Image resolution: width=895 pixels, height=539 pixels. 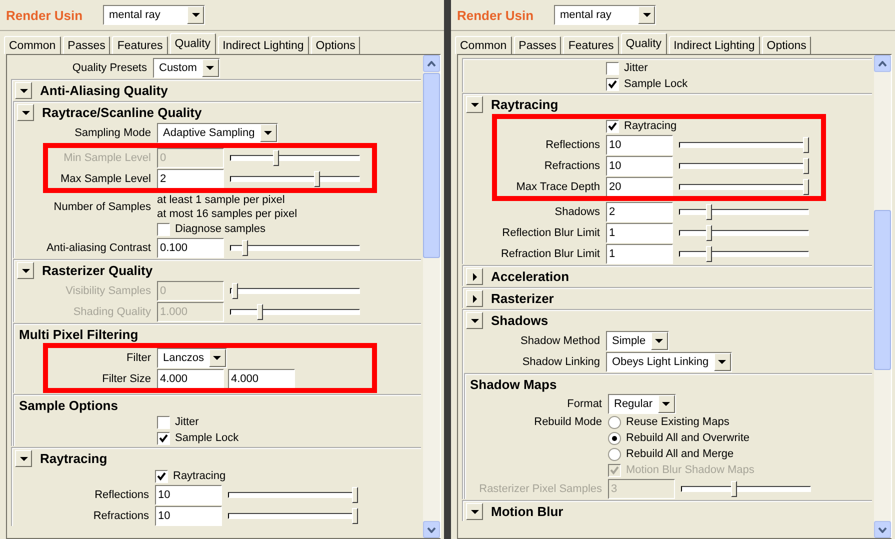 I want to click on field-label: Reflections, so click(x=121, y=494).